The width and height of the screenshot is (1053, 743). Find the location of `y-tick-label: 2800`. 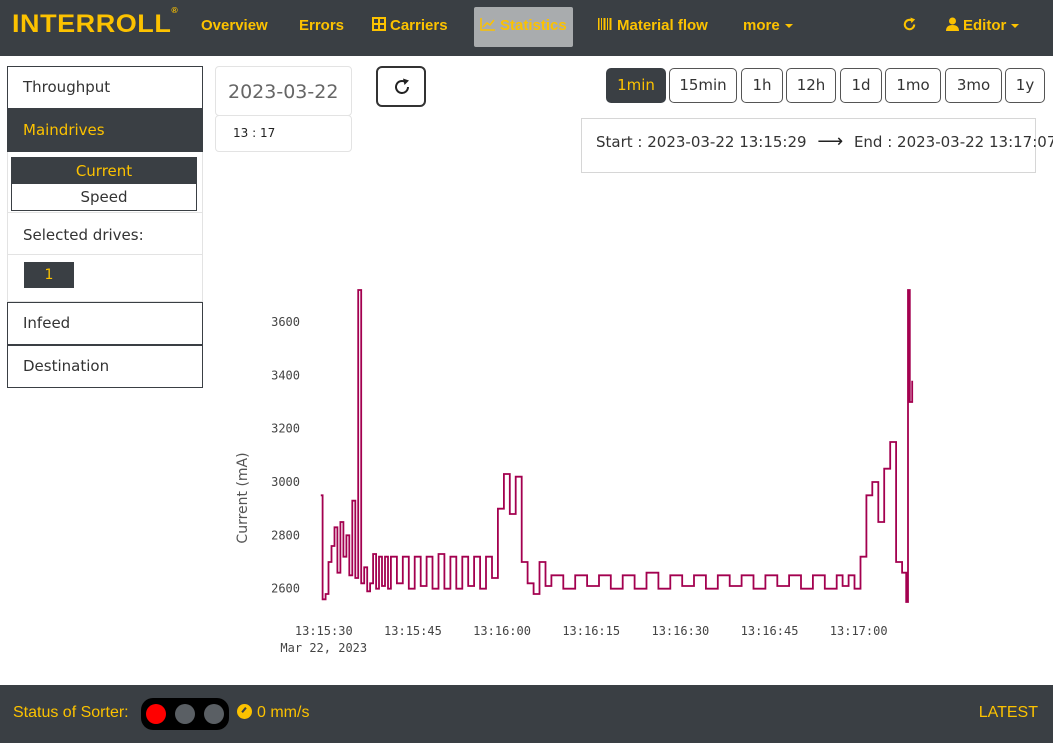

y-tick-label: 2800 is located at coordinates (285, 535).